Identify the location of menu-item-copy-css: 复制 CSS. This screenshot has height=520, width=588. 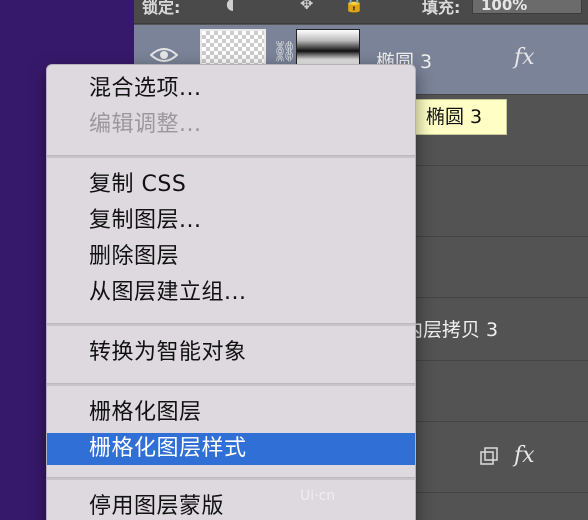
(231, 185).